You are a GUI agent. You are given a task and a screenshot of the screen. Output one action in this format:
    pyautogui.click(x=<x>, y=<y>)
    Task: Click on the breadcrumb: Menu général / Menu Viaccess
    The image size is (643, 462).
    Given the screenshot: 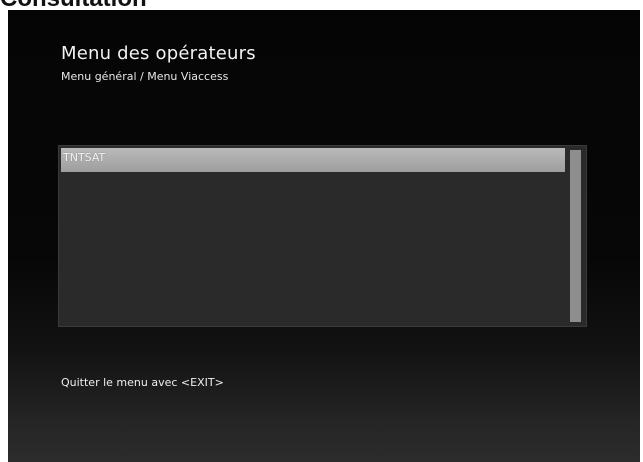 What is the action you would take?
    pyautogui.click(x=145, y=76)
    